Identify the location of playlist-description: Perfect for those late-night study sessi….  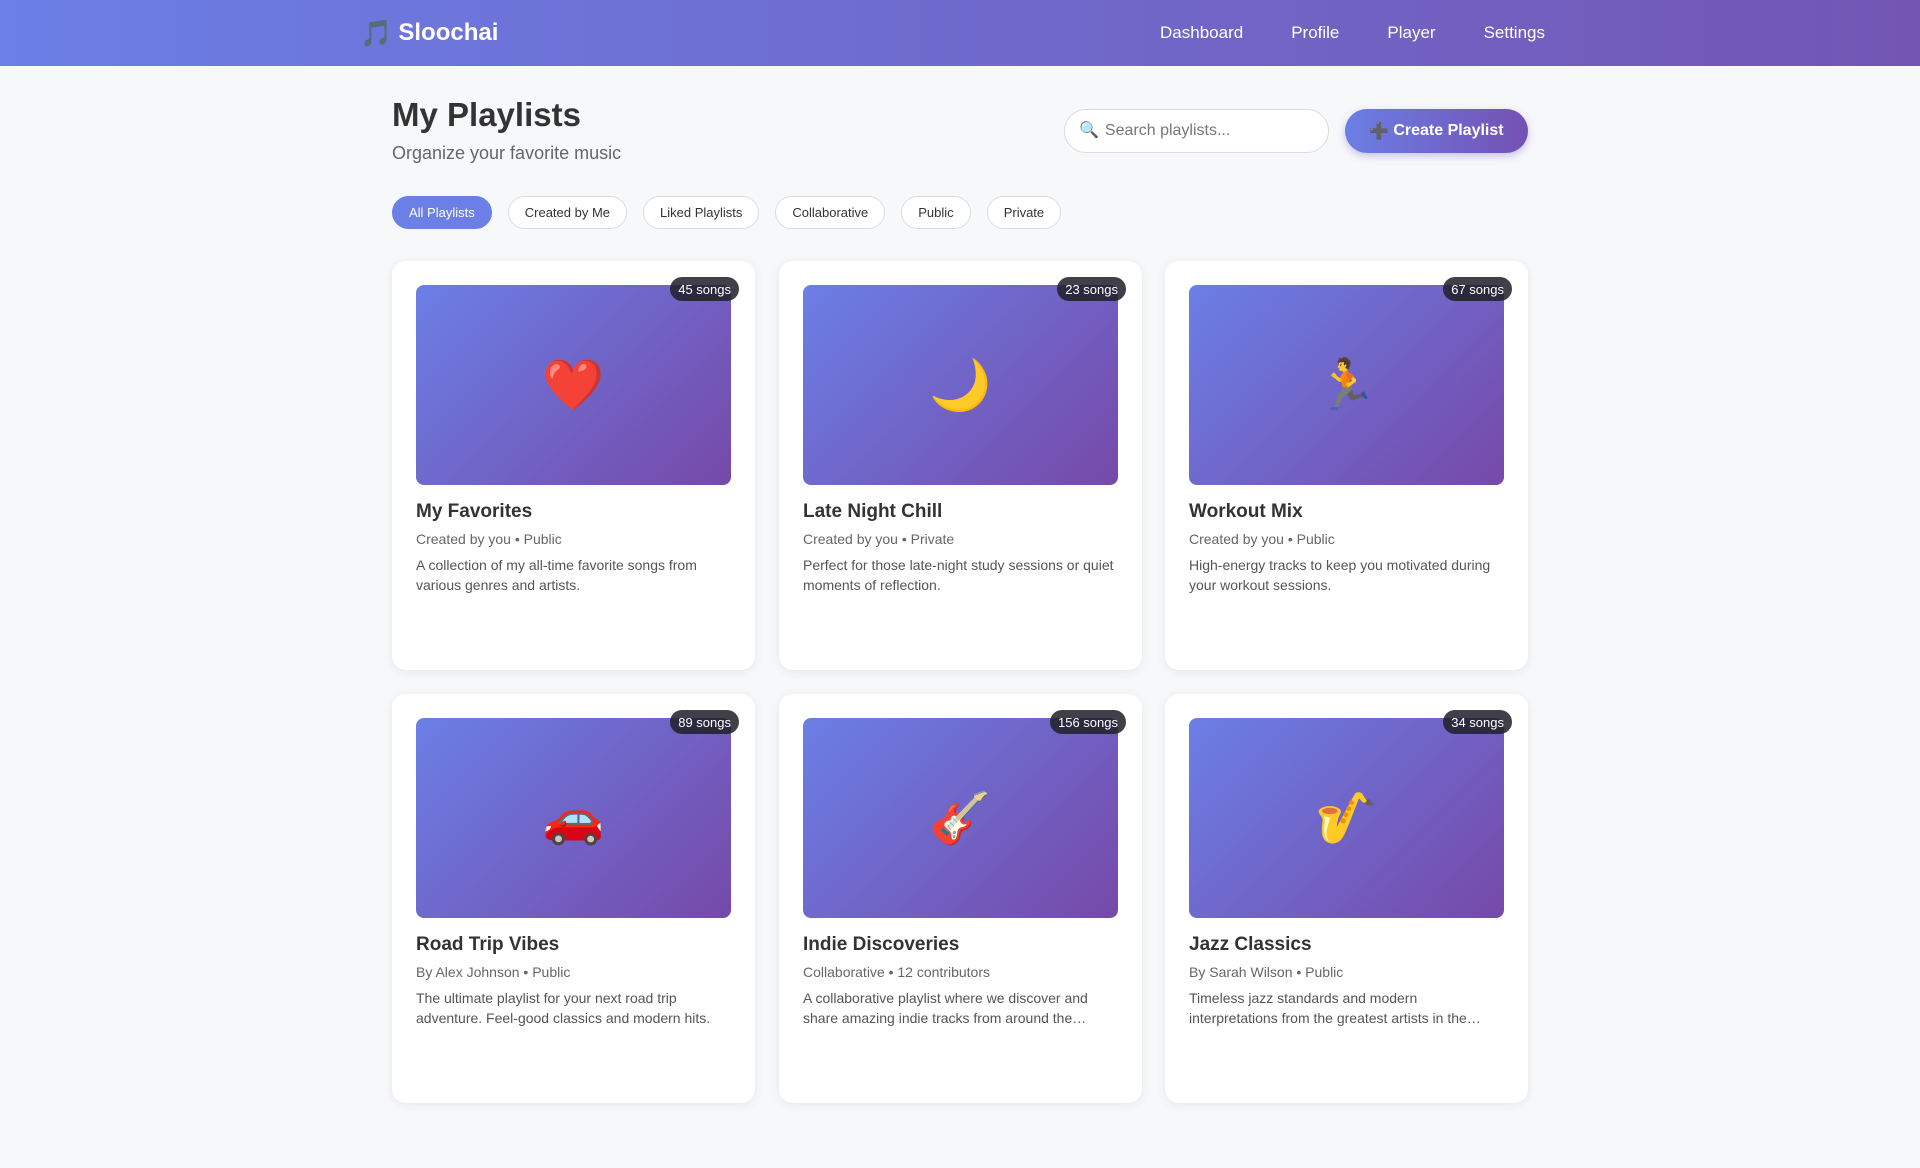
(958, 575).